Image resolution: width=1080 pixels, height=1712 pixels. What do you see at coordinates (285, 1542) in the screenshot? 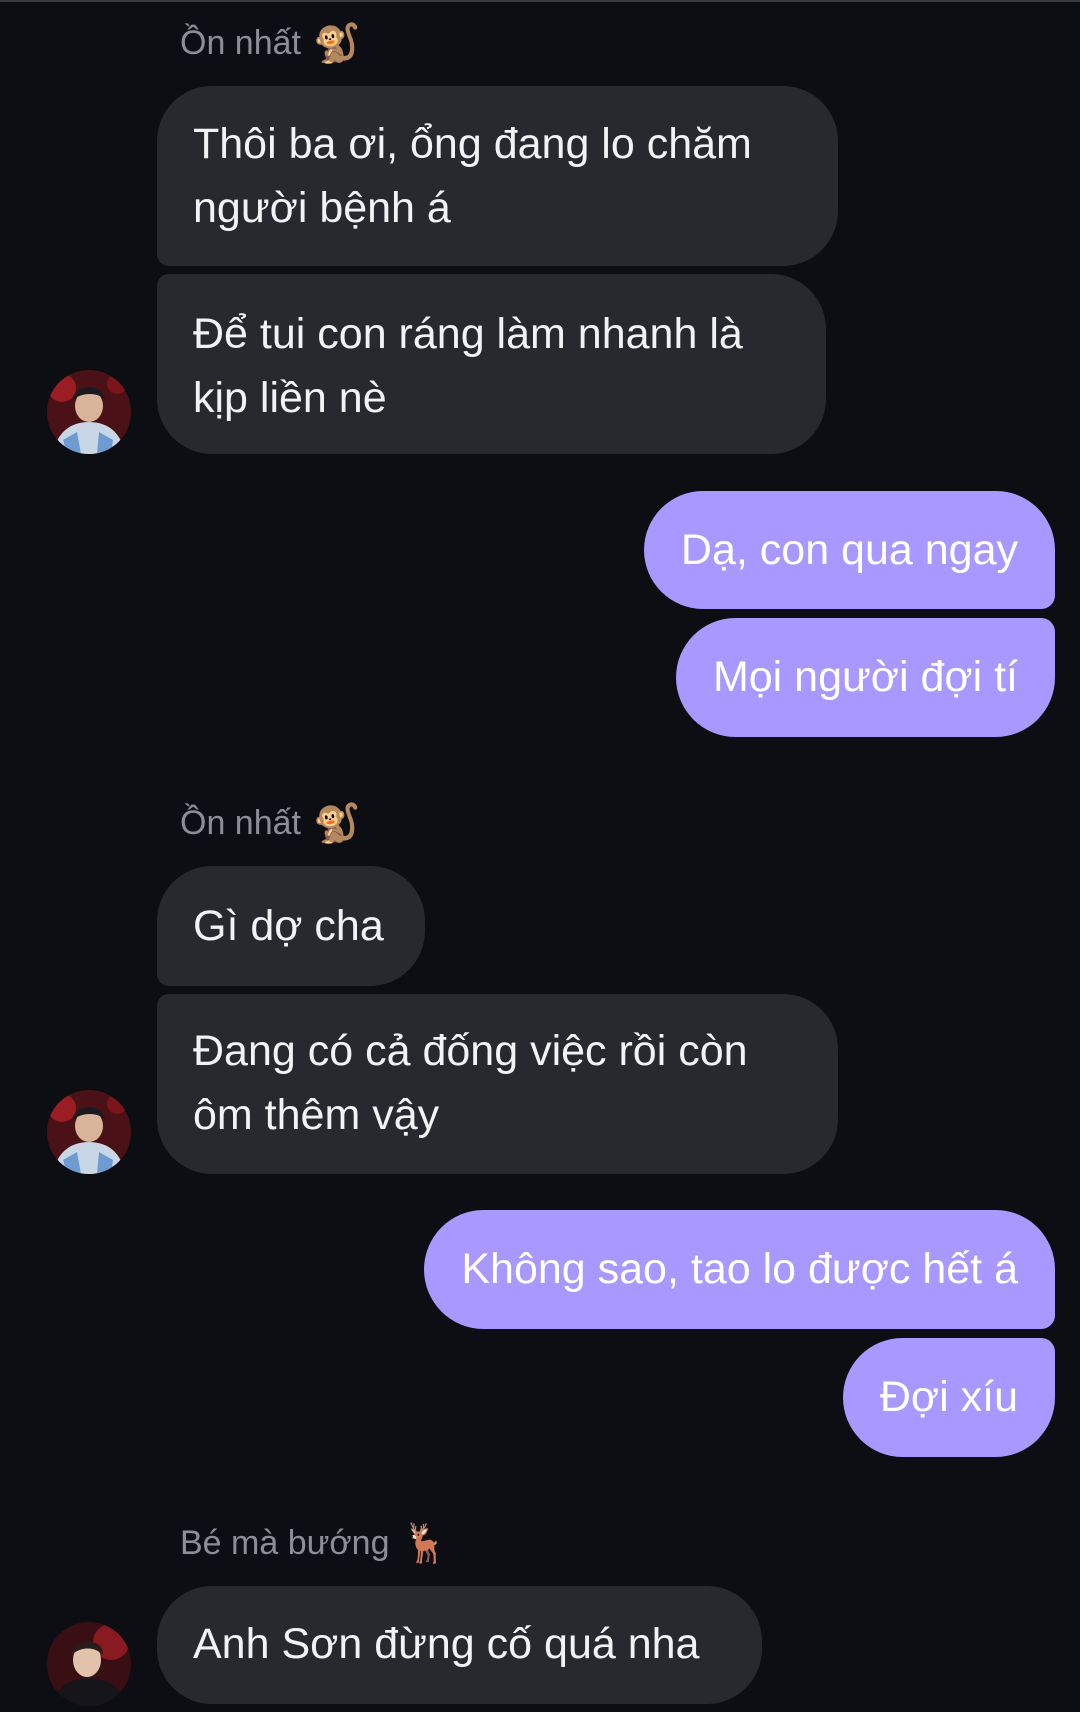
I see `sender-name-text: Bé mà bướng` at bounding box center [285, 1542].